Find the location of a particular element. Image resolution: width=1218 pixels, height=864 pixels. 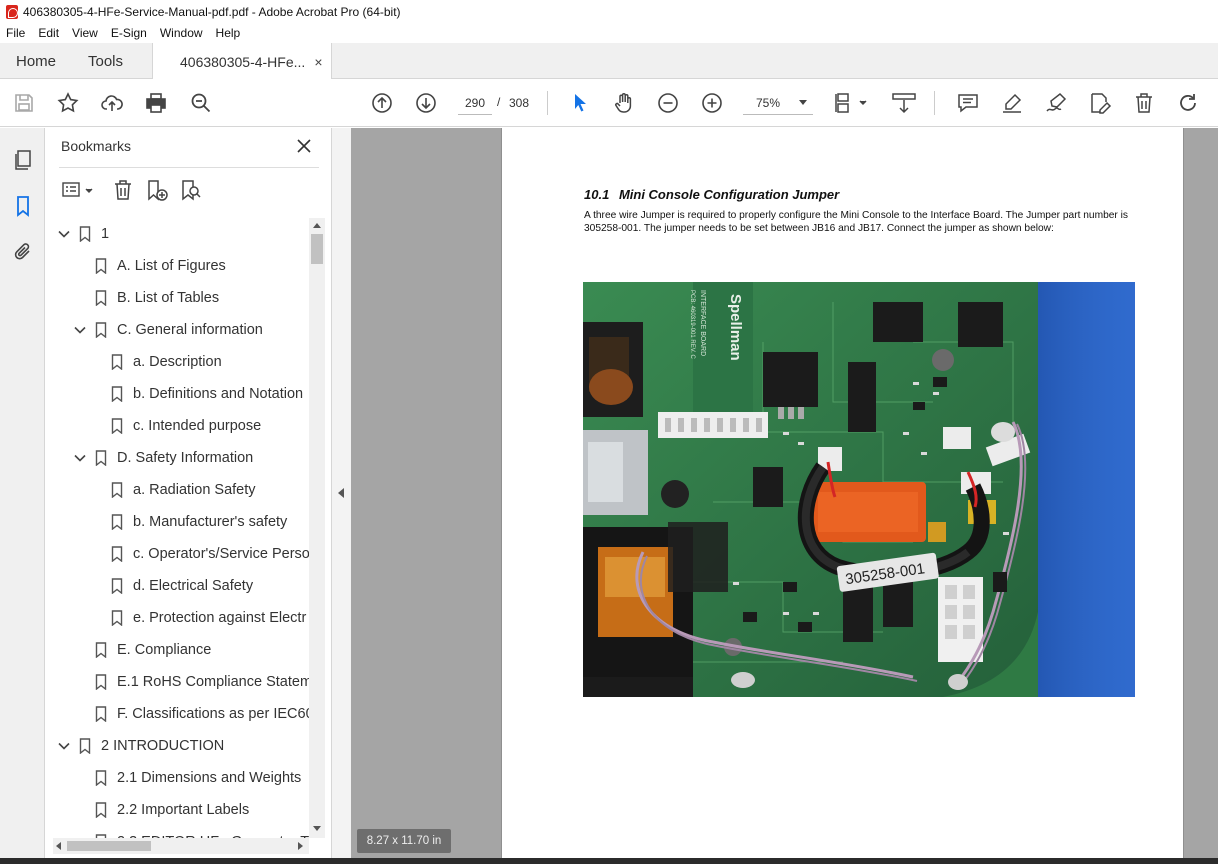

menu-file: File is located at coordinates (15, 33).